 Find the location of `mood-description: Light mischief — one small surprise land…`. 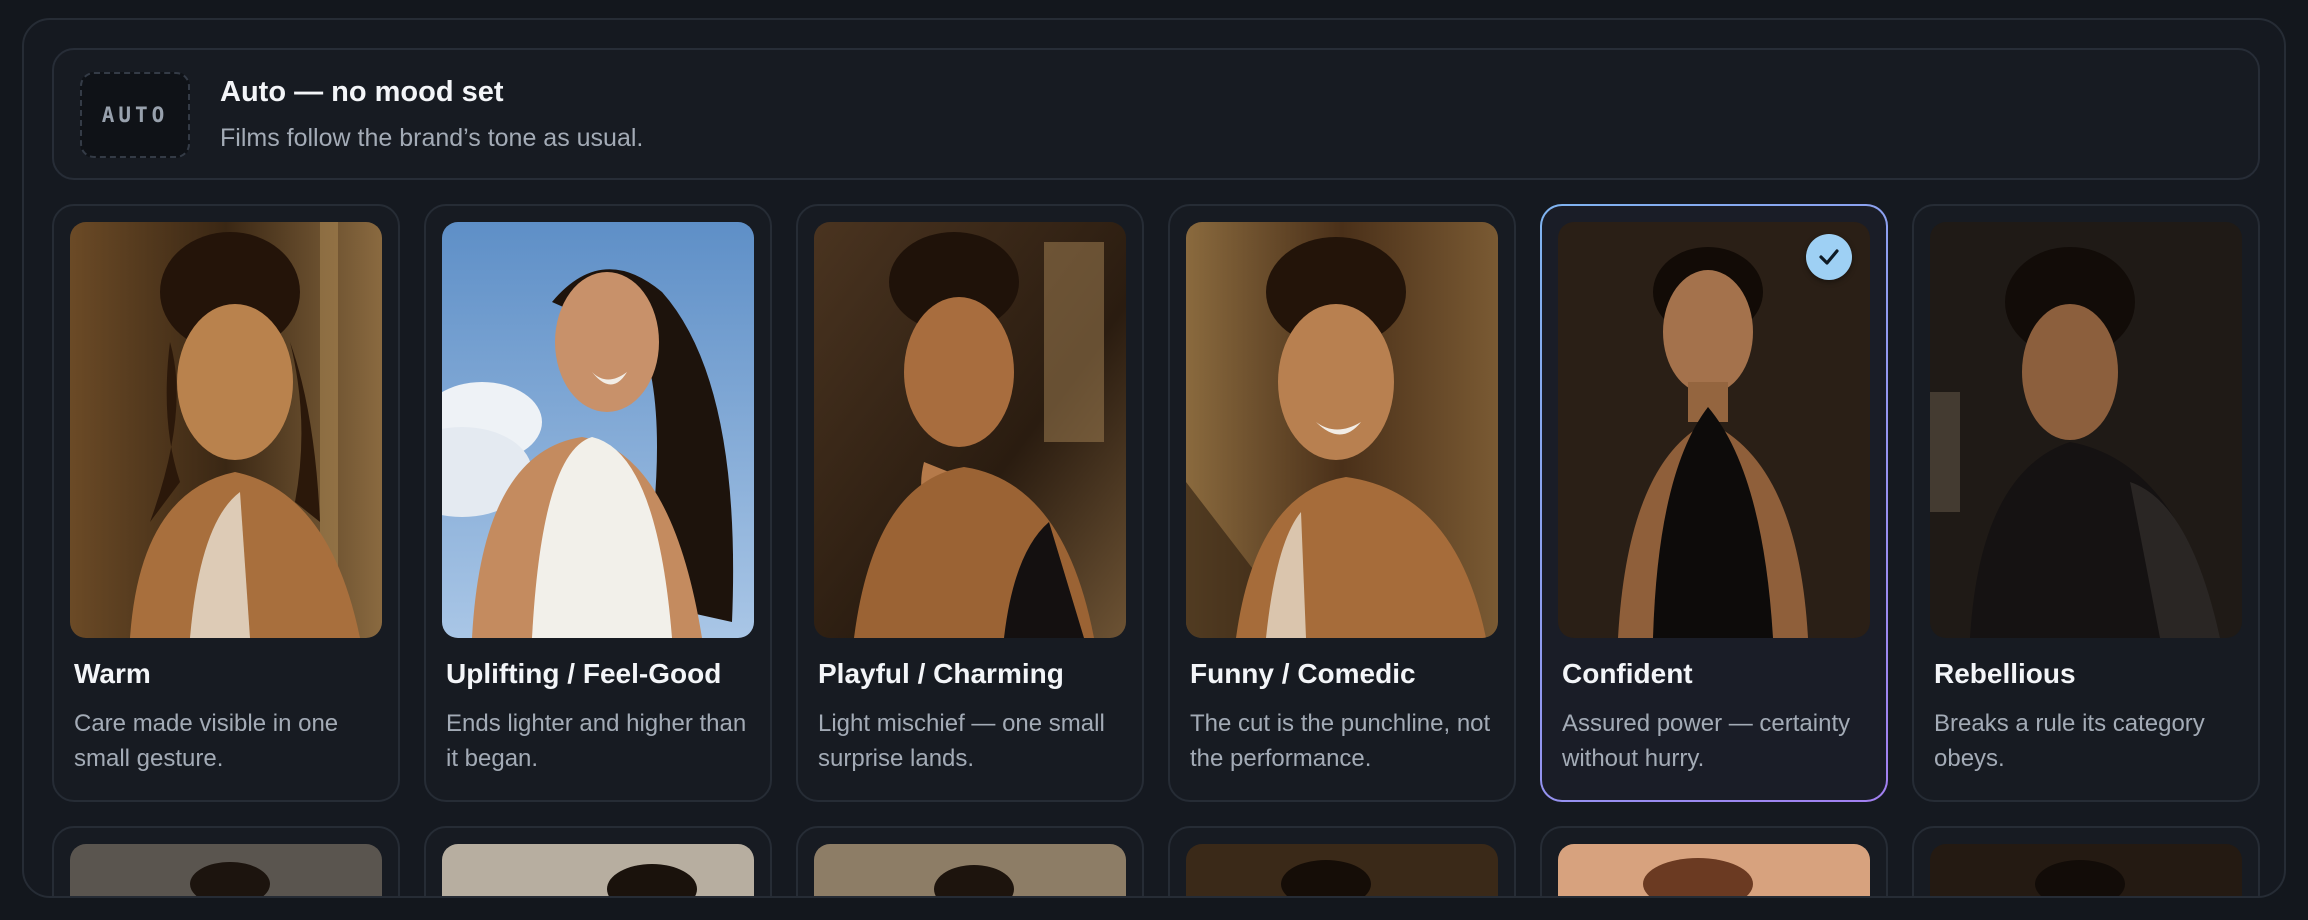

mood-description: Light mischief — one small surprise land… is located at coordinates (961, 741).